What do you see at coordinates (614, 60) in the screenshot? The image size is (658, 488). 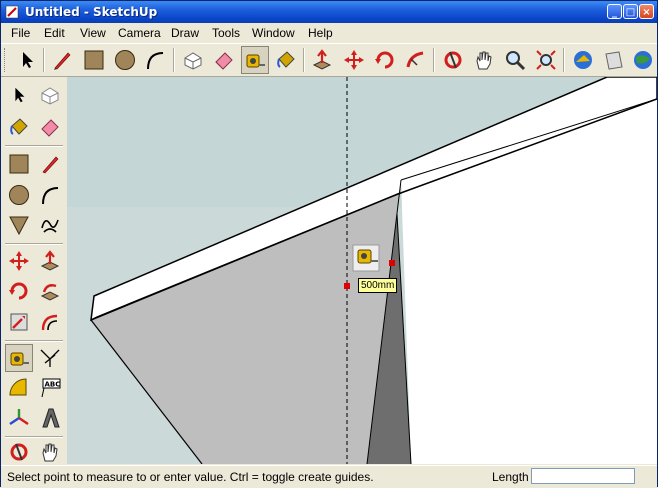 I see `share-model-tool-button` at bounding box center [614, 60].